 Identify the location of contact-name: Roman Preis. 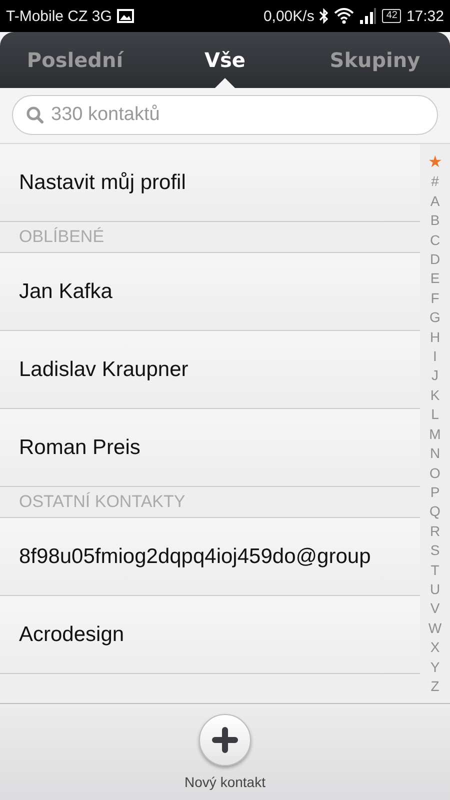
(79, 448).